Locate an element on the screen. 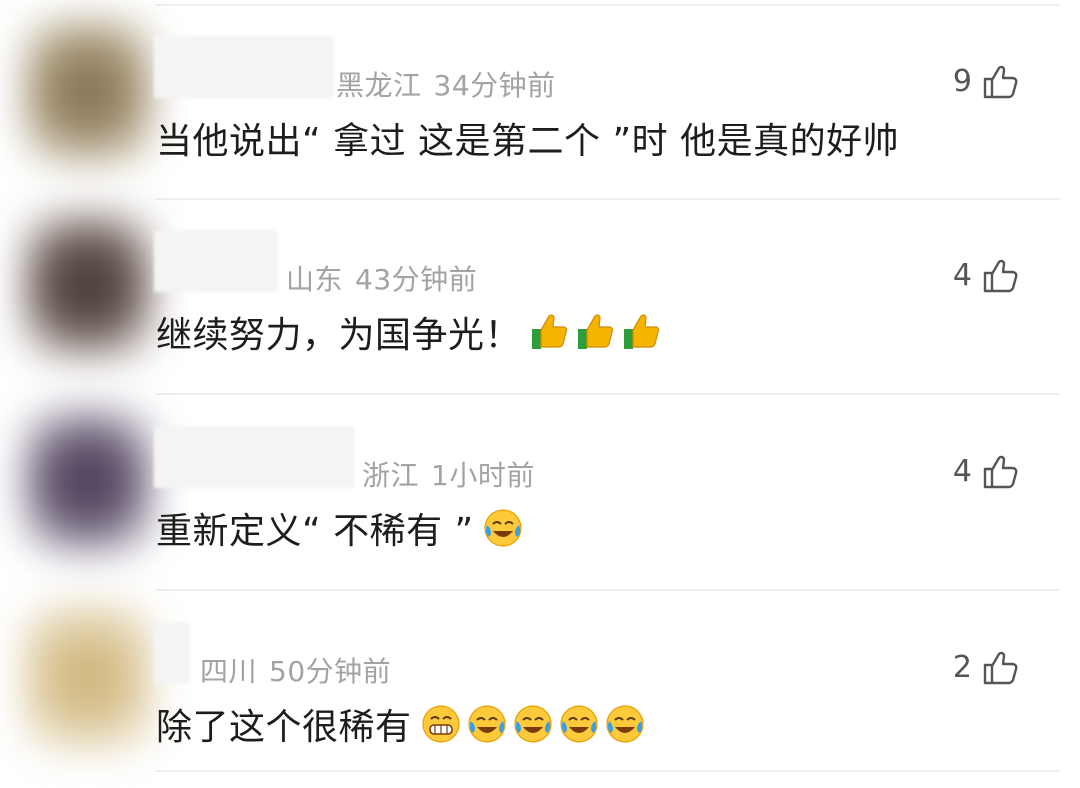  like-button: 9 is located at coordinates (985, 81).